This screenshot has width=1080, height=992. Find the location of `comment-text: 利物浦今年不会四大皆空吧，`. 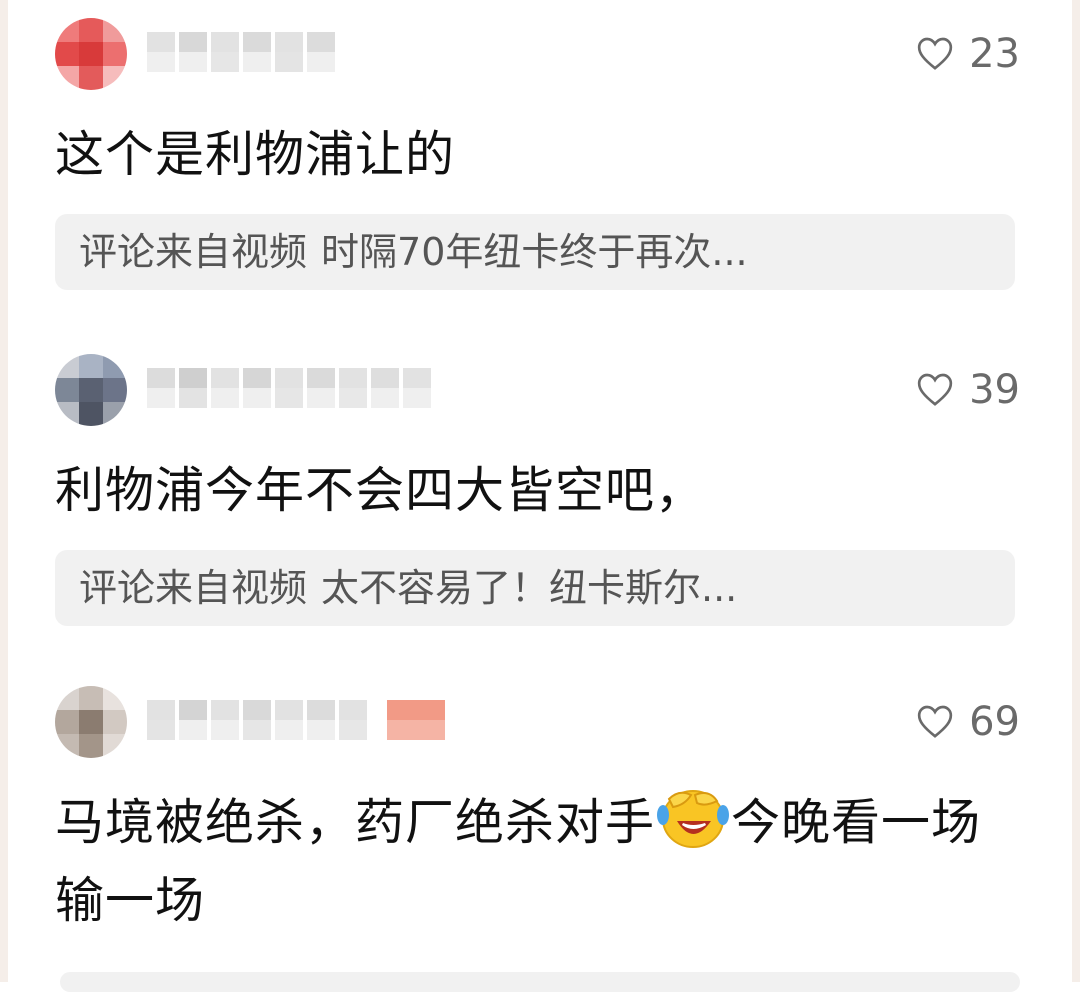

comment-text: 利物浦今年不会四大皆空吧， is located at coordinates (380, 490).